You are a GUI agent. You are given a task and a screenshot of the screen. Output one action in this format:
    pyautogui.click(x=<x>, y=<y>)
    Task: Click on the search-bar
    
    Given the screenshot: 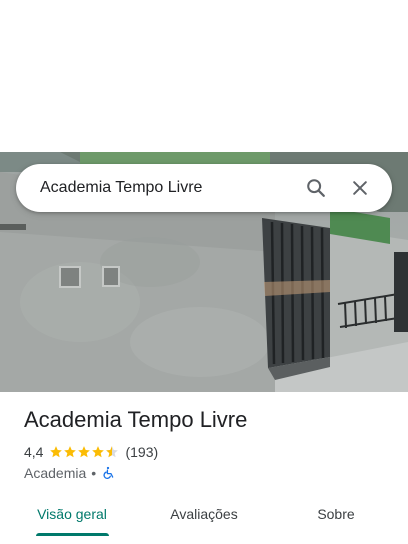 What is the action you would take?
    pyautogui.click(x=204, y=188)
    